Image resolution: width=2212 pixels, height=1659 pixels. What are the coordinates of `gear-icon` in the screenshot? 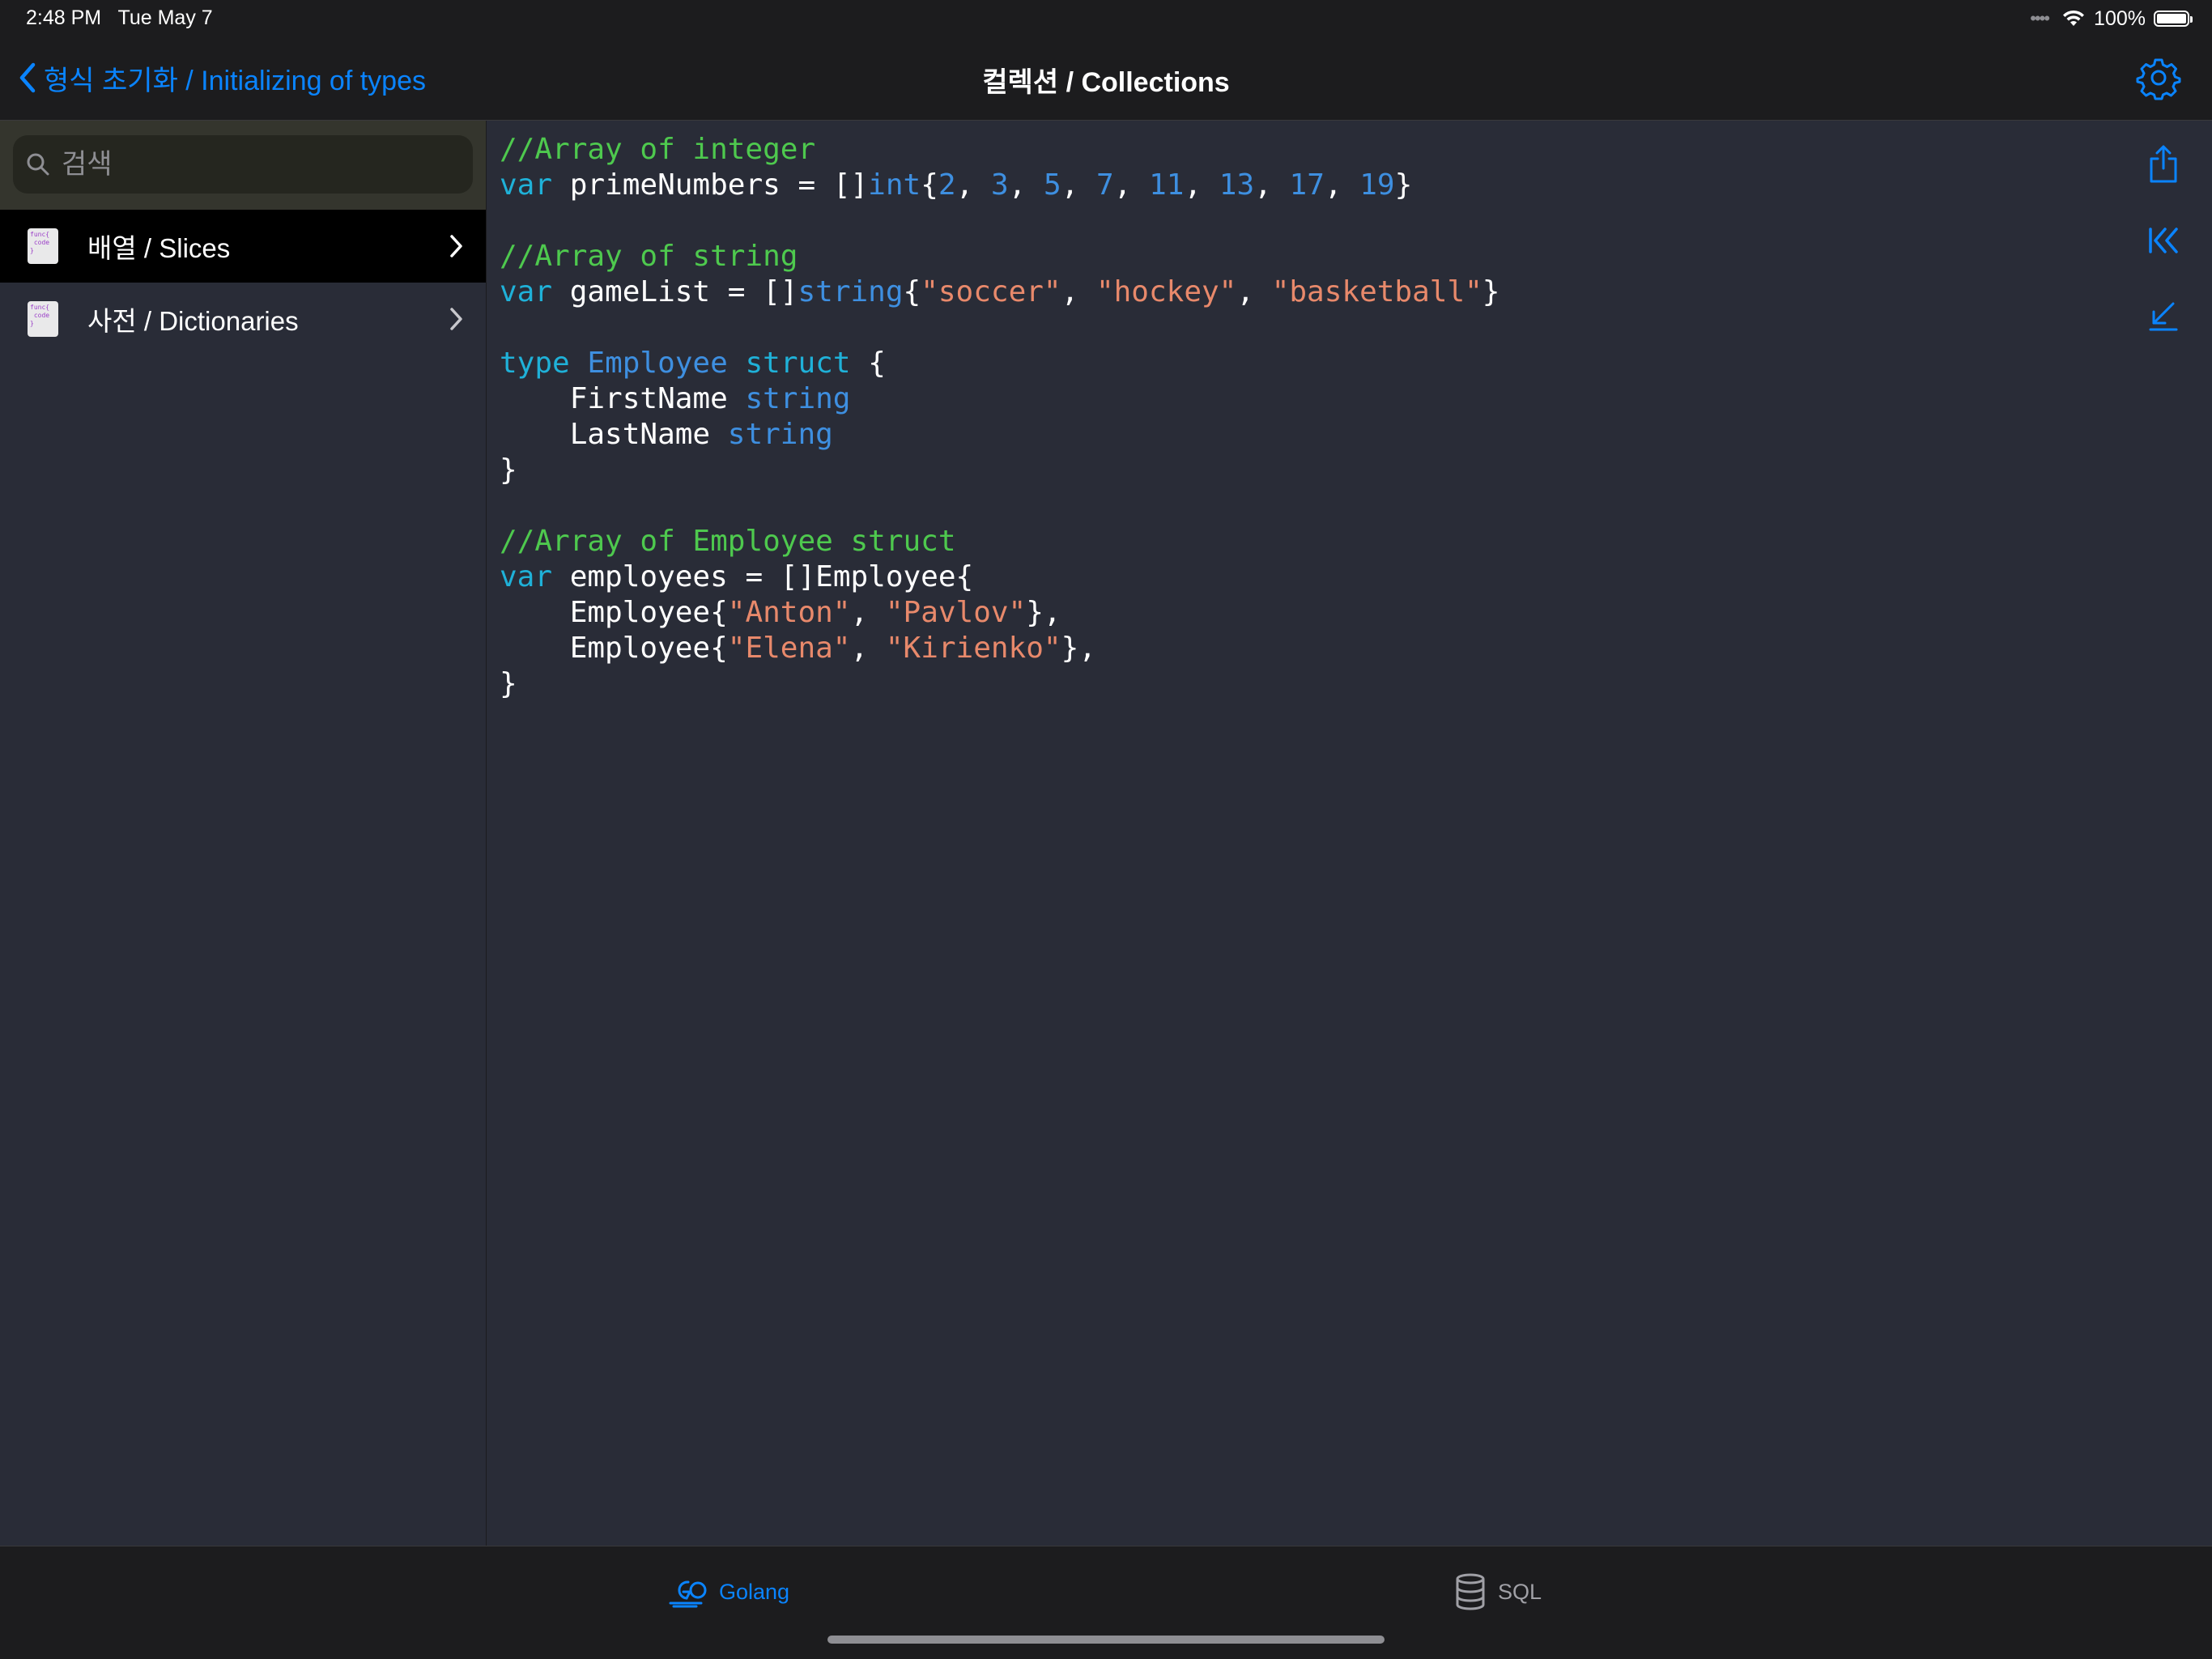 It's located at (2159, 79).